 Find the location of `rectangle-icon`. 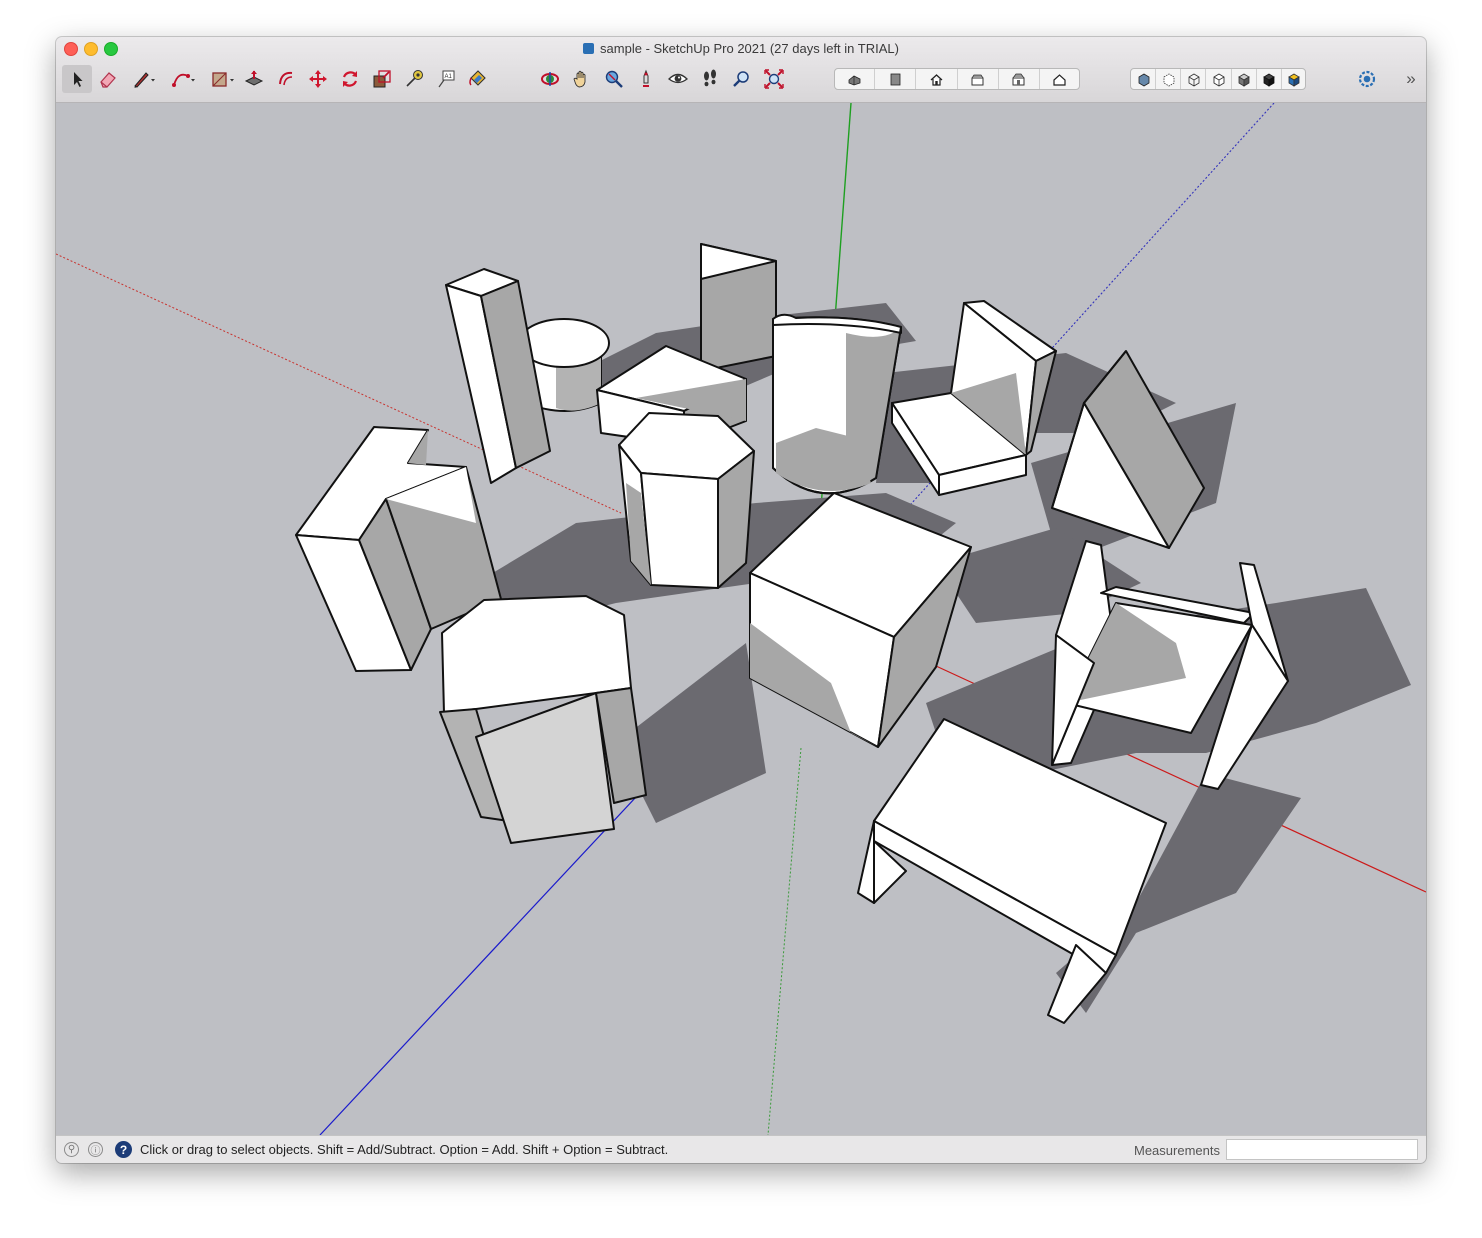

rectangle-icon is located at coordinates (223, 79).